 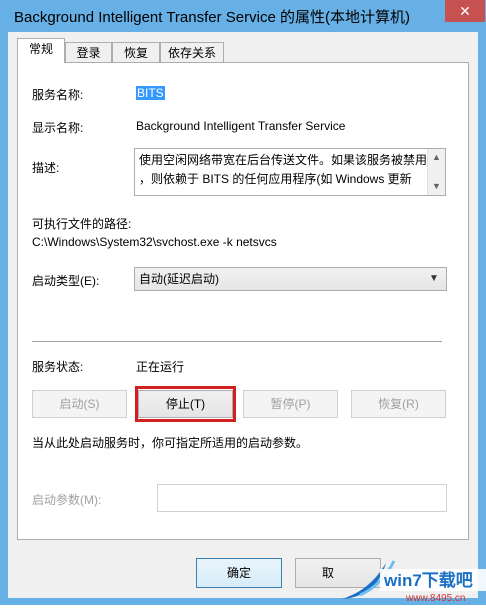 I want to click on start-button: 启动(S), so click(x=79, y=404).